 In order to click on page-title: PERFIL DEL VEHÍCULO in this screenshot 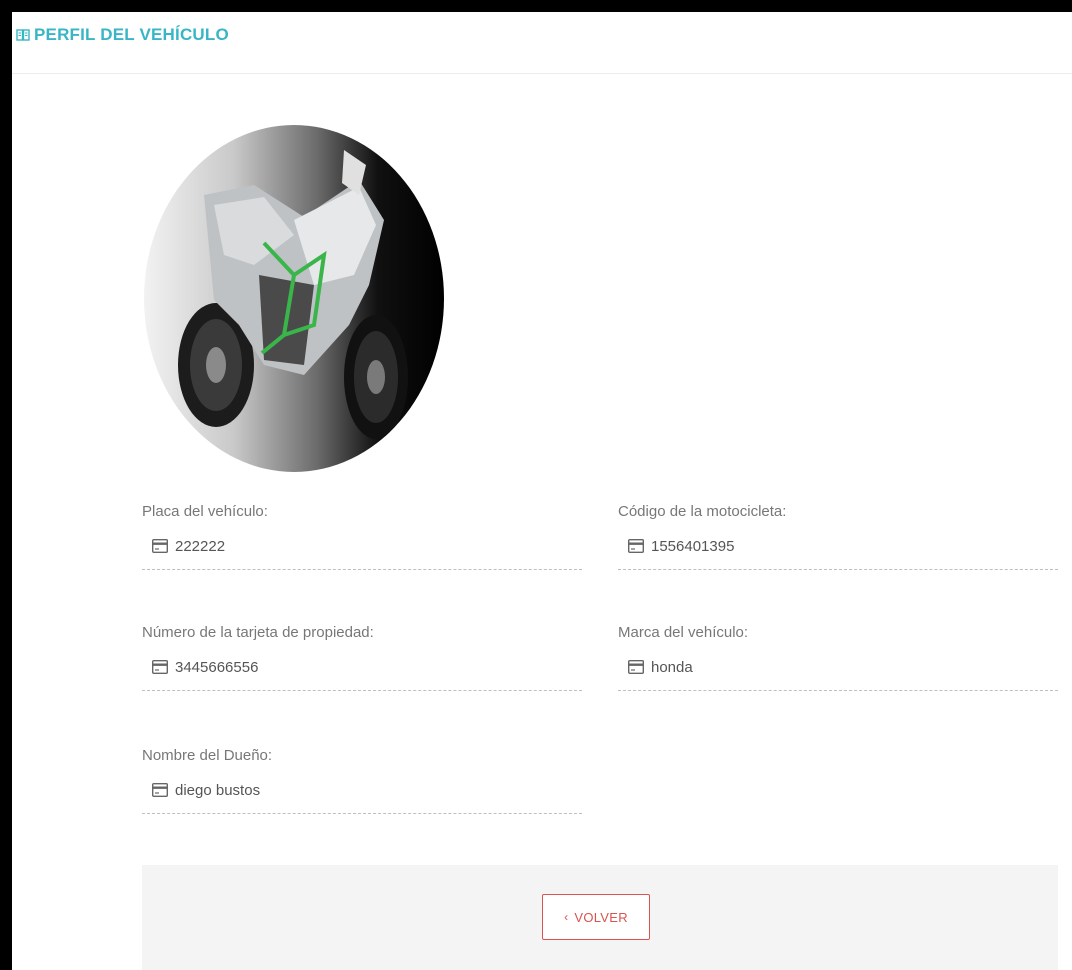, I will do `click(122, 35)`.